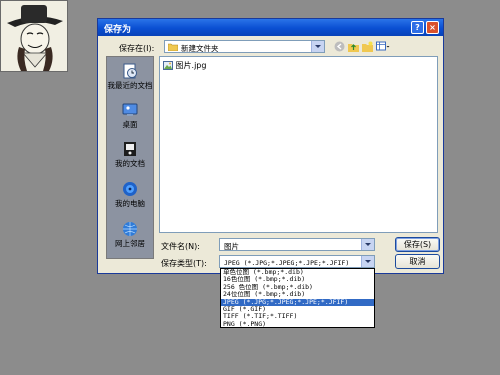 This screenshot has height=375, width=500. I want to click on filetype-option: 16色位图 (*.bmp;*.dib), so click(297, 279).